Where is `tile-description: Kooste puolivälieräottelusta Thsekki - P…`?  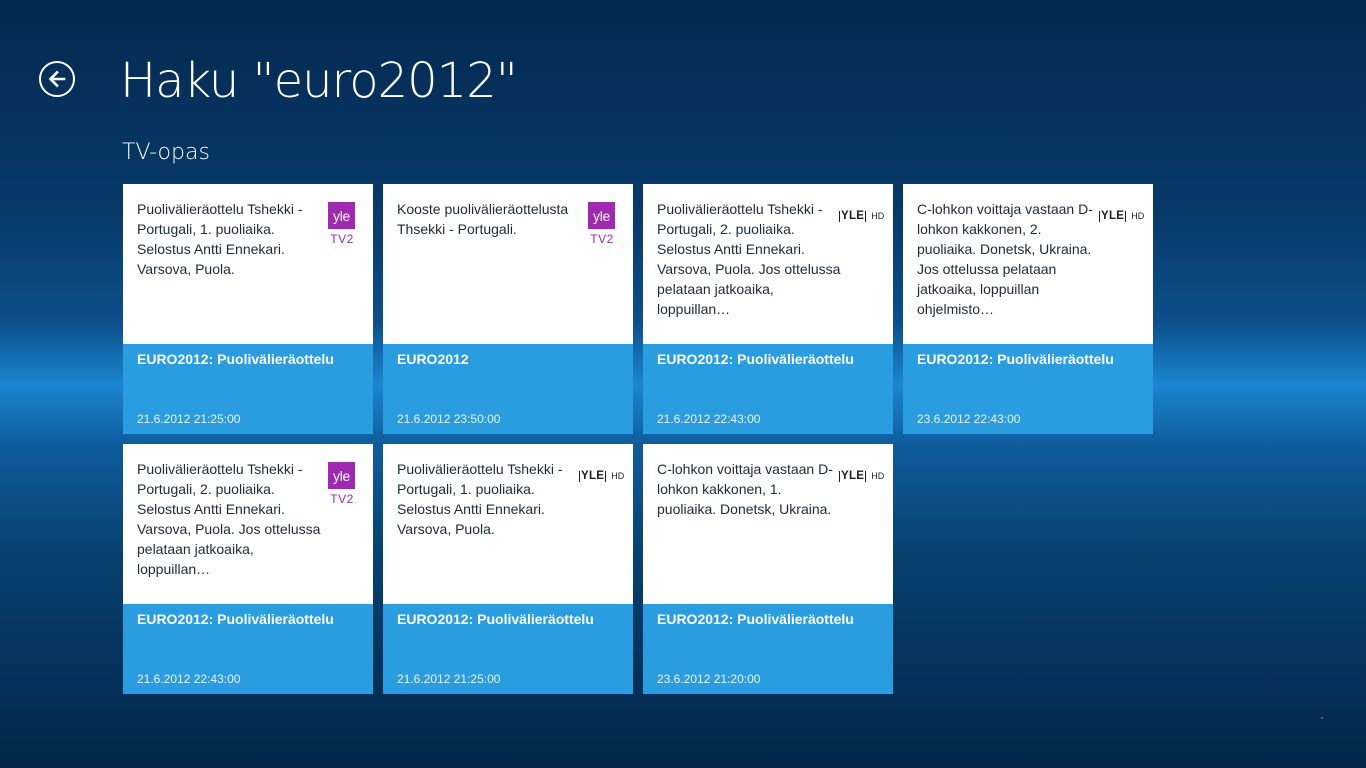 tile-description: Kooste puolivälieräottelusta Thsekki - P… is located at coordinates (483, 219).